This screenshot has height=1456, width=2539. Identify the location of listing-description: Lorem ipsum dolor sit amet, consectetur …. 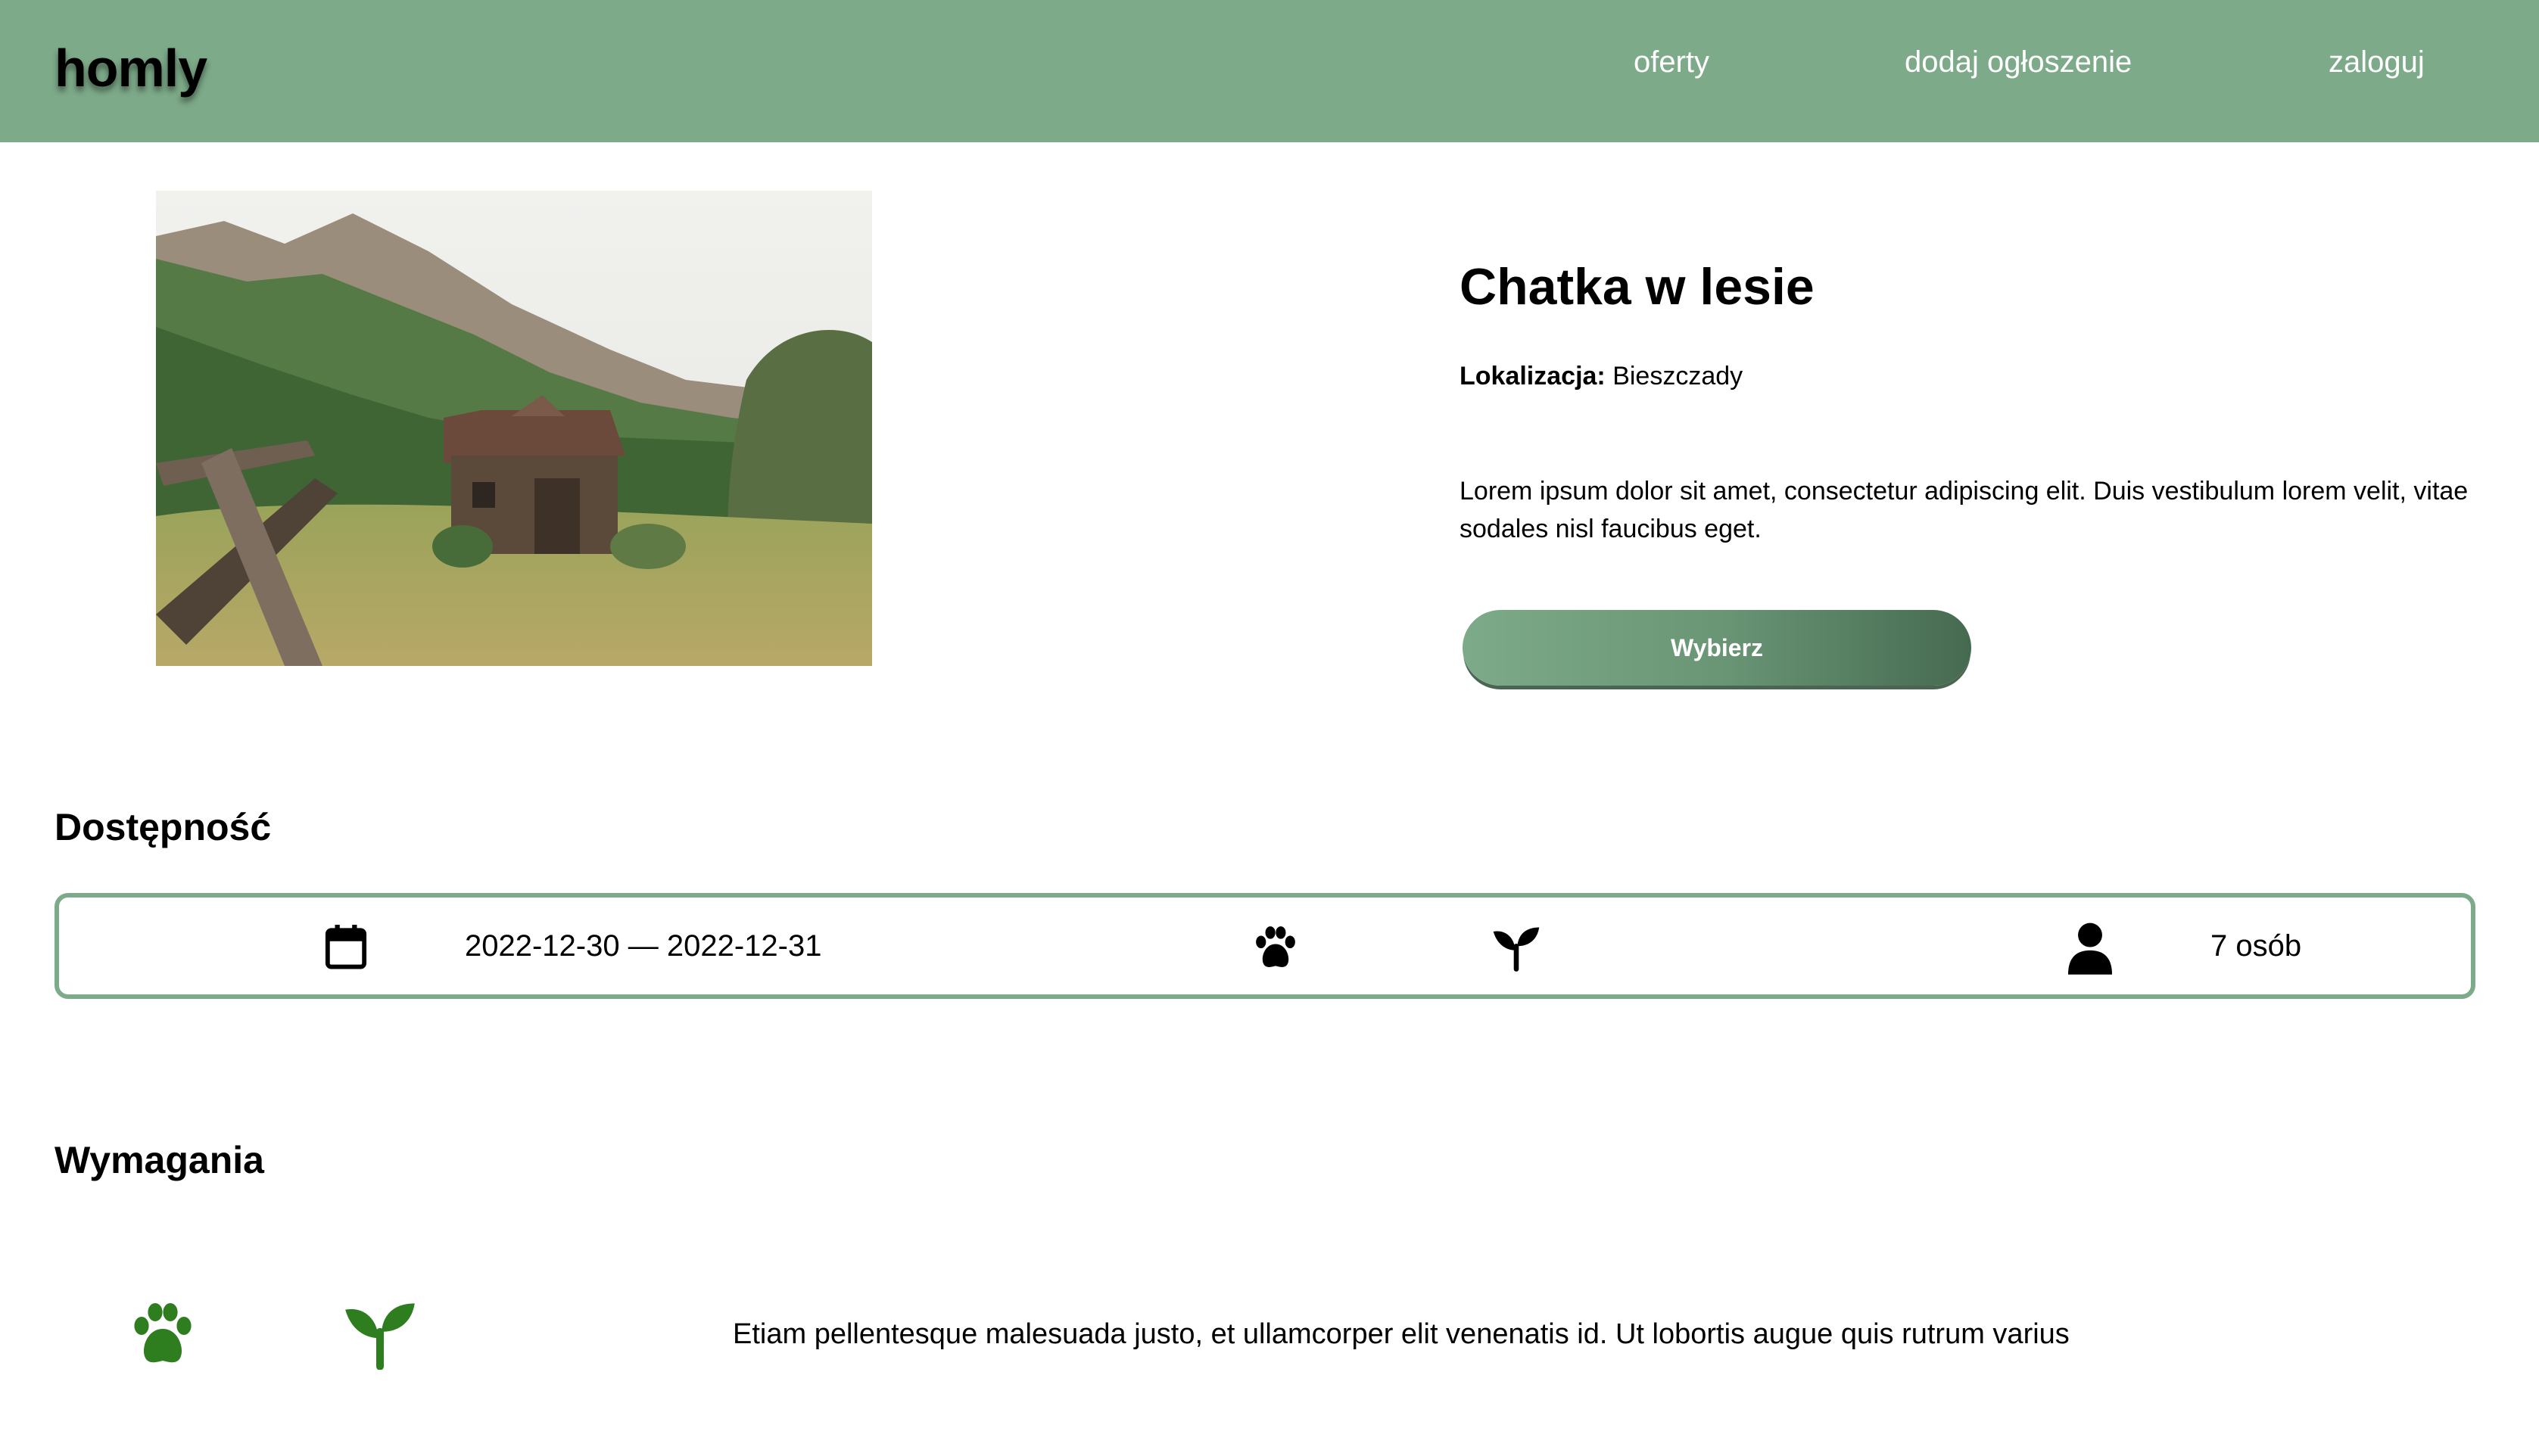
(1965, 510).